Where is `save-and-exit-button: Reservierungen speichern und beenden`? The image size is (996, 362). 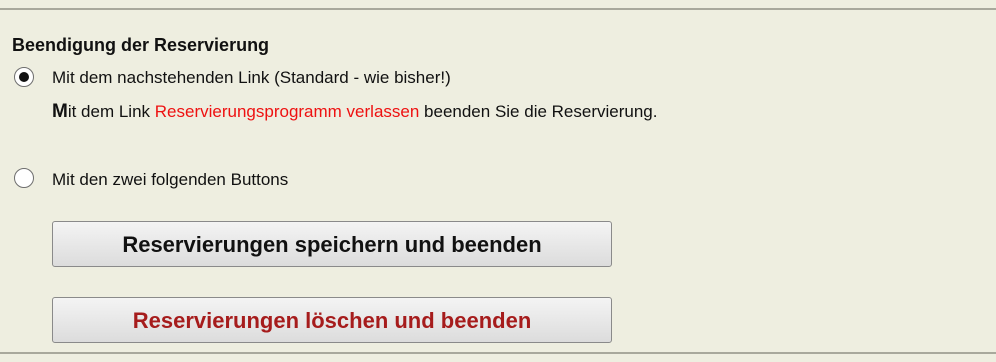
save-and-exit-button: Reservierungen speichern und beenden is located at coordinates (332, 244).